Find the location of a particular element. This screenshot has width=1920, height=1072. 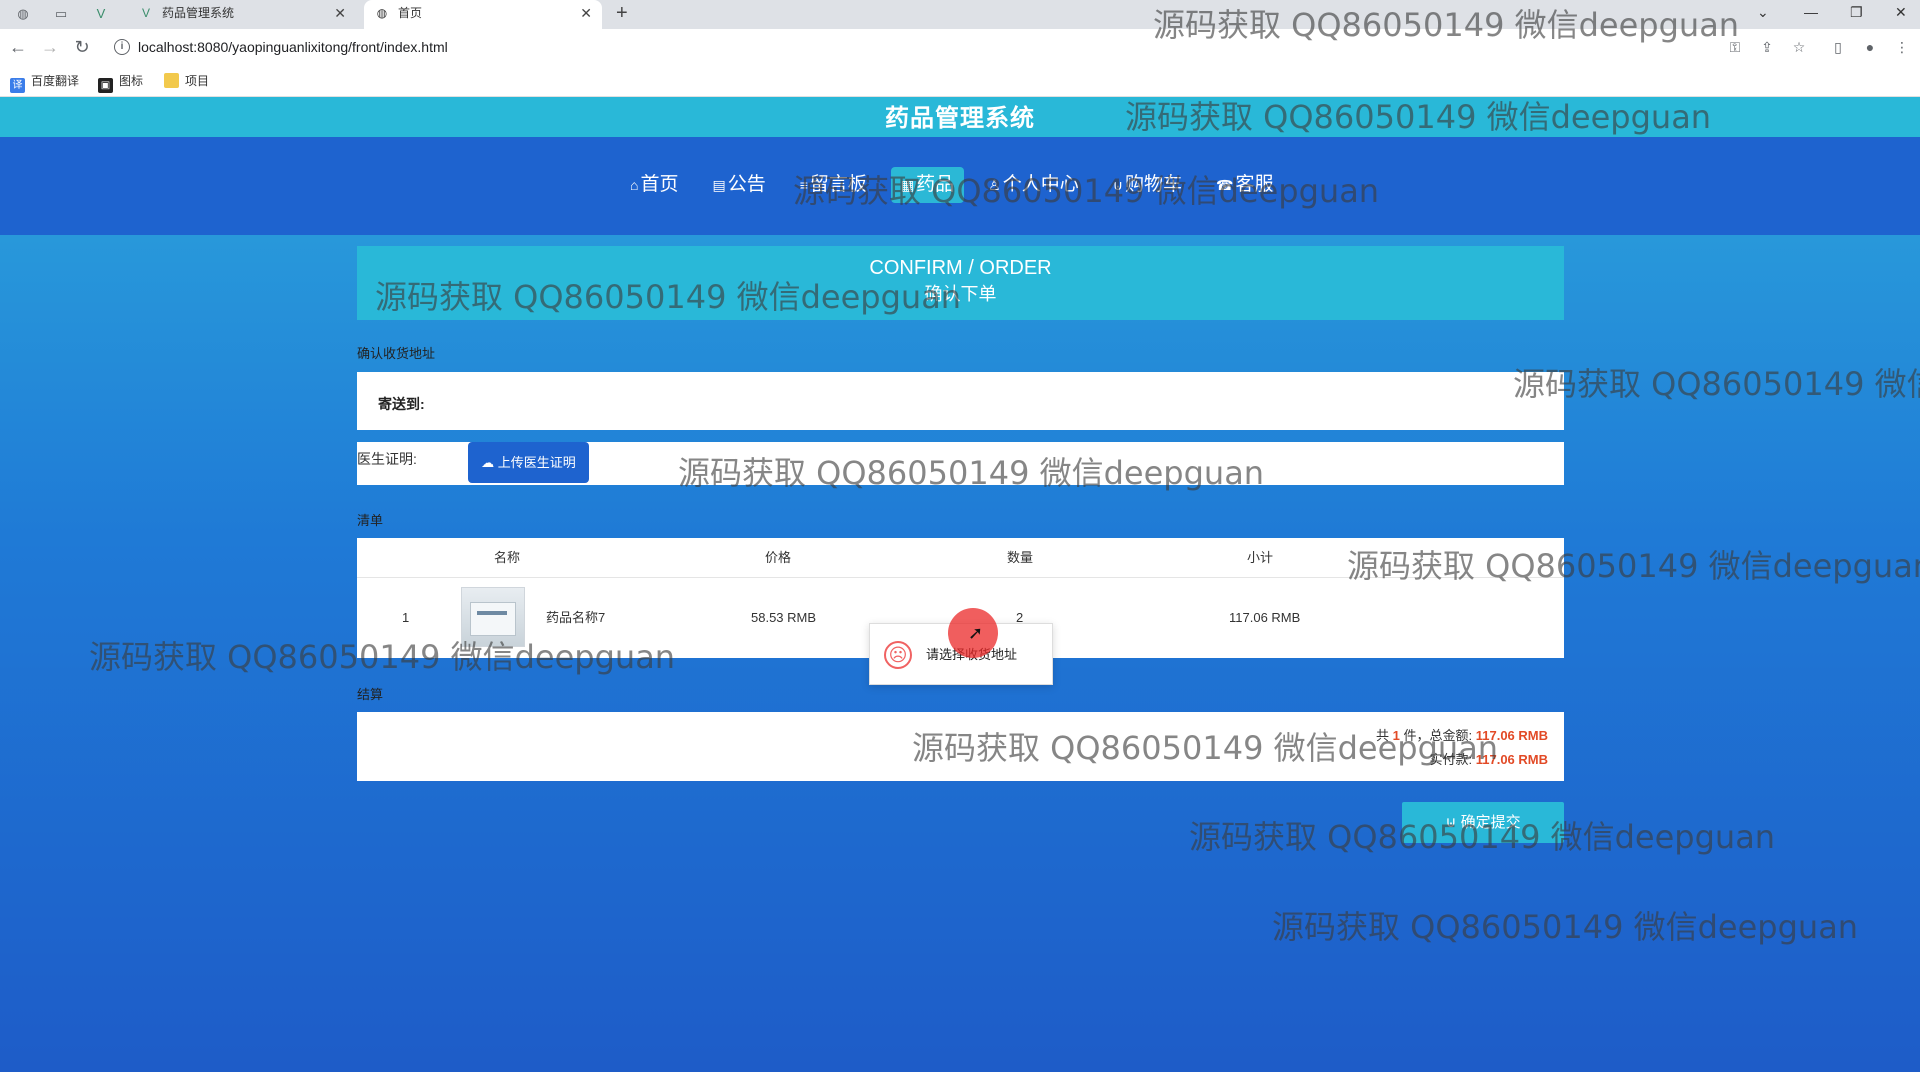

bookmarks-bar: 译百度翻译 ▣ 图标 项目 is located at coordinates (960, 81).